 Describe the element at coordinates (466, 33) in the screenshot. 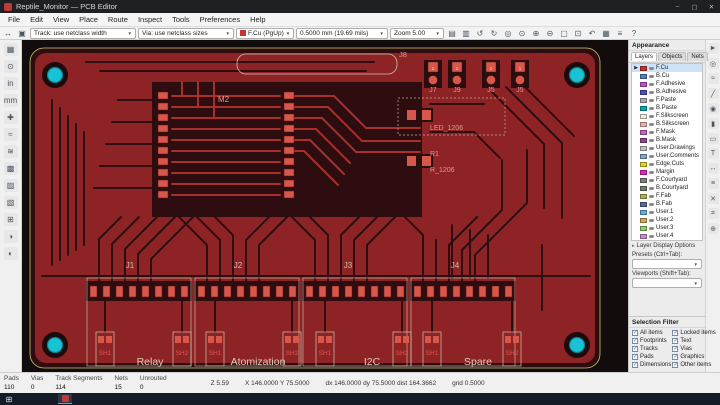

I see `toolbar-icon-print-icon: ▥` at that location.